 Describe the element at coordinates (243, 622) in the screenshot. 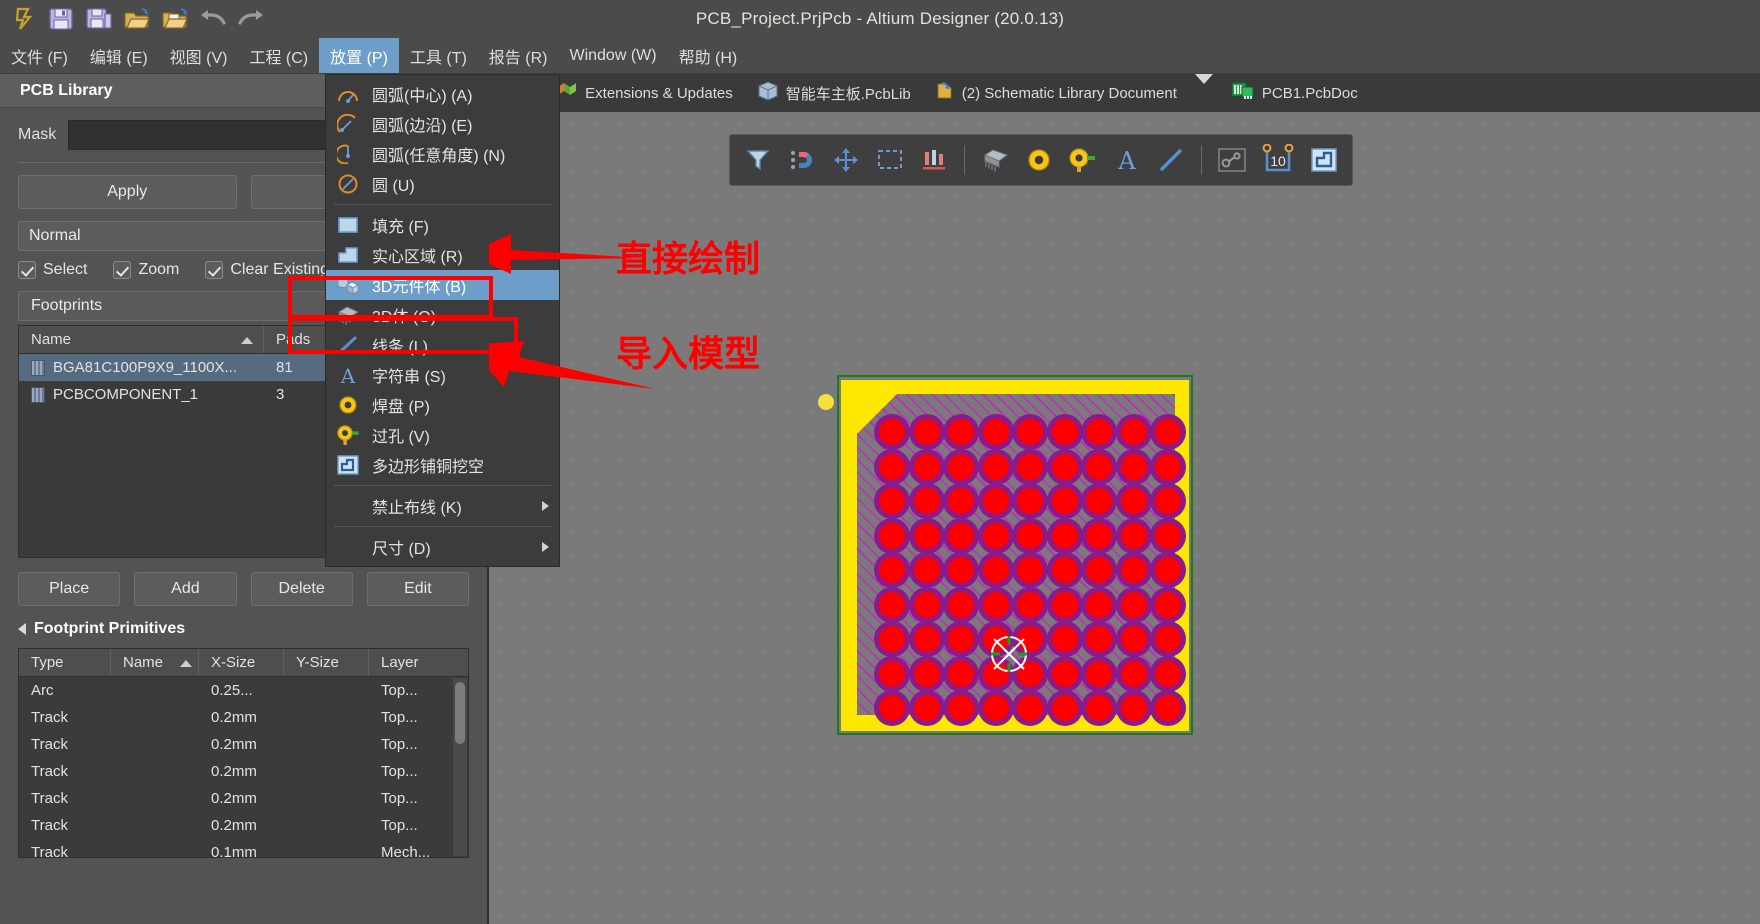

I see `footprint-primitives-section: Footprint Primitives` at that location.